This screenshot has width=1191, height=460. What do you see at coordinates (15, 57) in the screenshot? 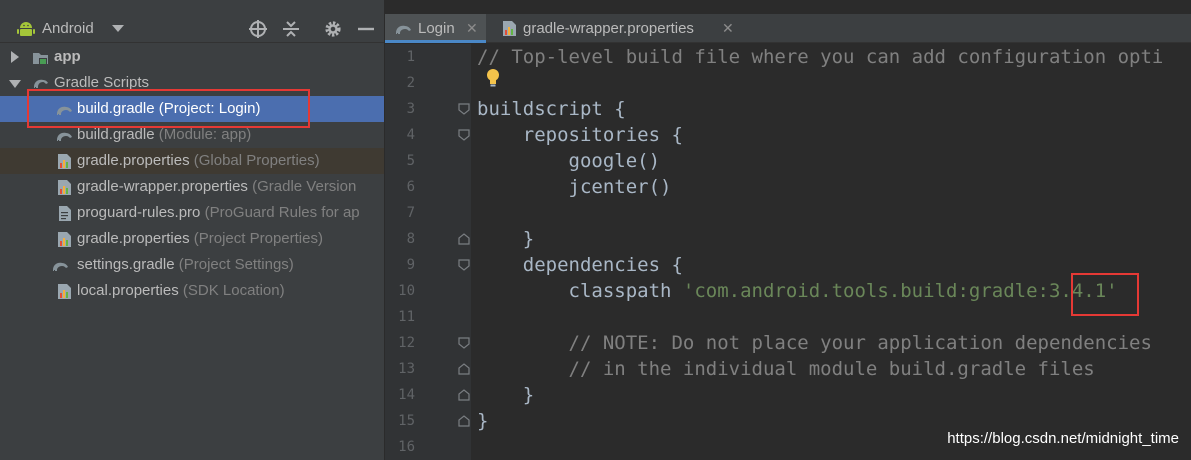
I see `expander-collapsed-icon` at bounding box center [15, 57].